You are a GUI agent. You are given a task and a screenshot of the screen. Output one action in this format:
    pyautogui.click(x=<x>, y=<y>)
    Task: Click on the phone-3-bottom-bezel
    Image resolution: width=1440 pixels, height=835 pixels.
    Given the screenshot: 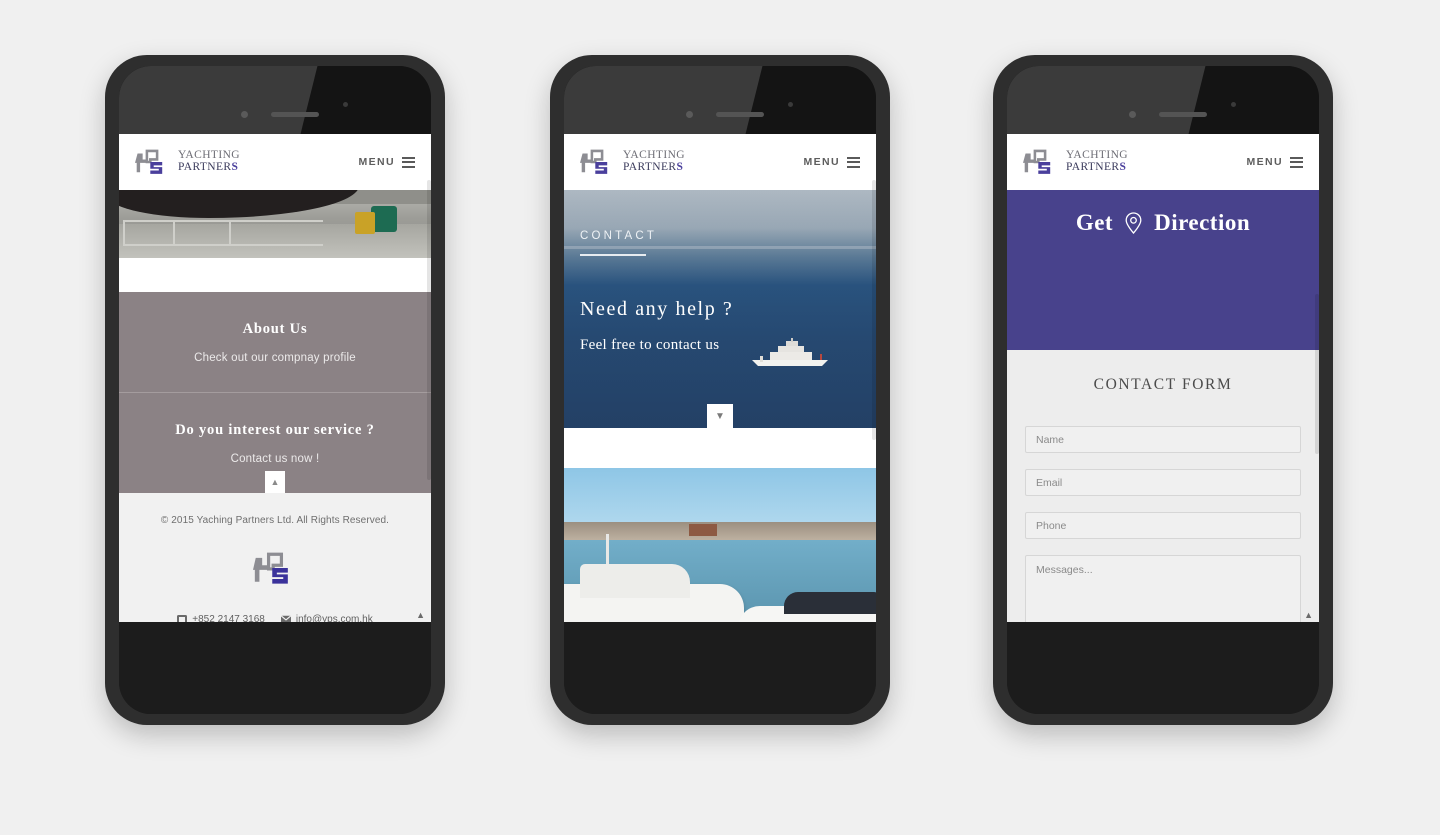 What is the action you would take?
    pyautogui.click(x=1163, y=668)
    